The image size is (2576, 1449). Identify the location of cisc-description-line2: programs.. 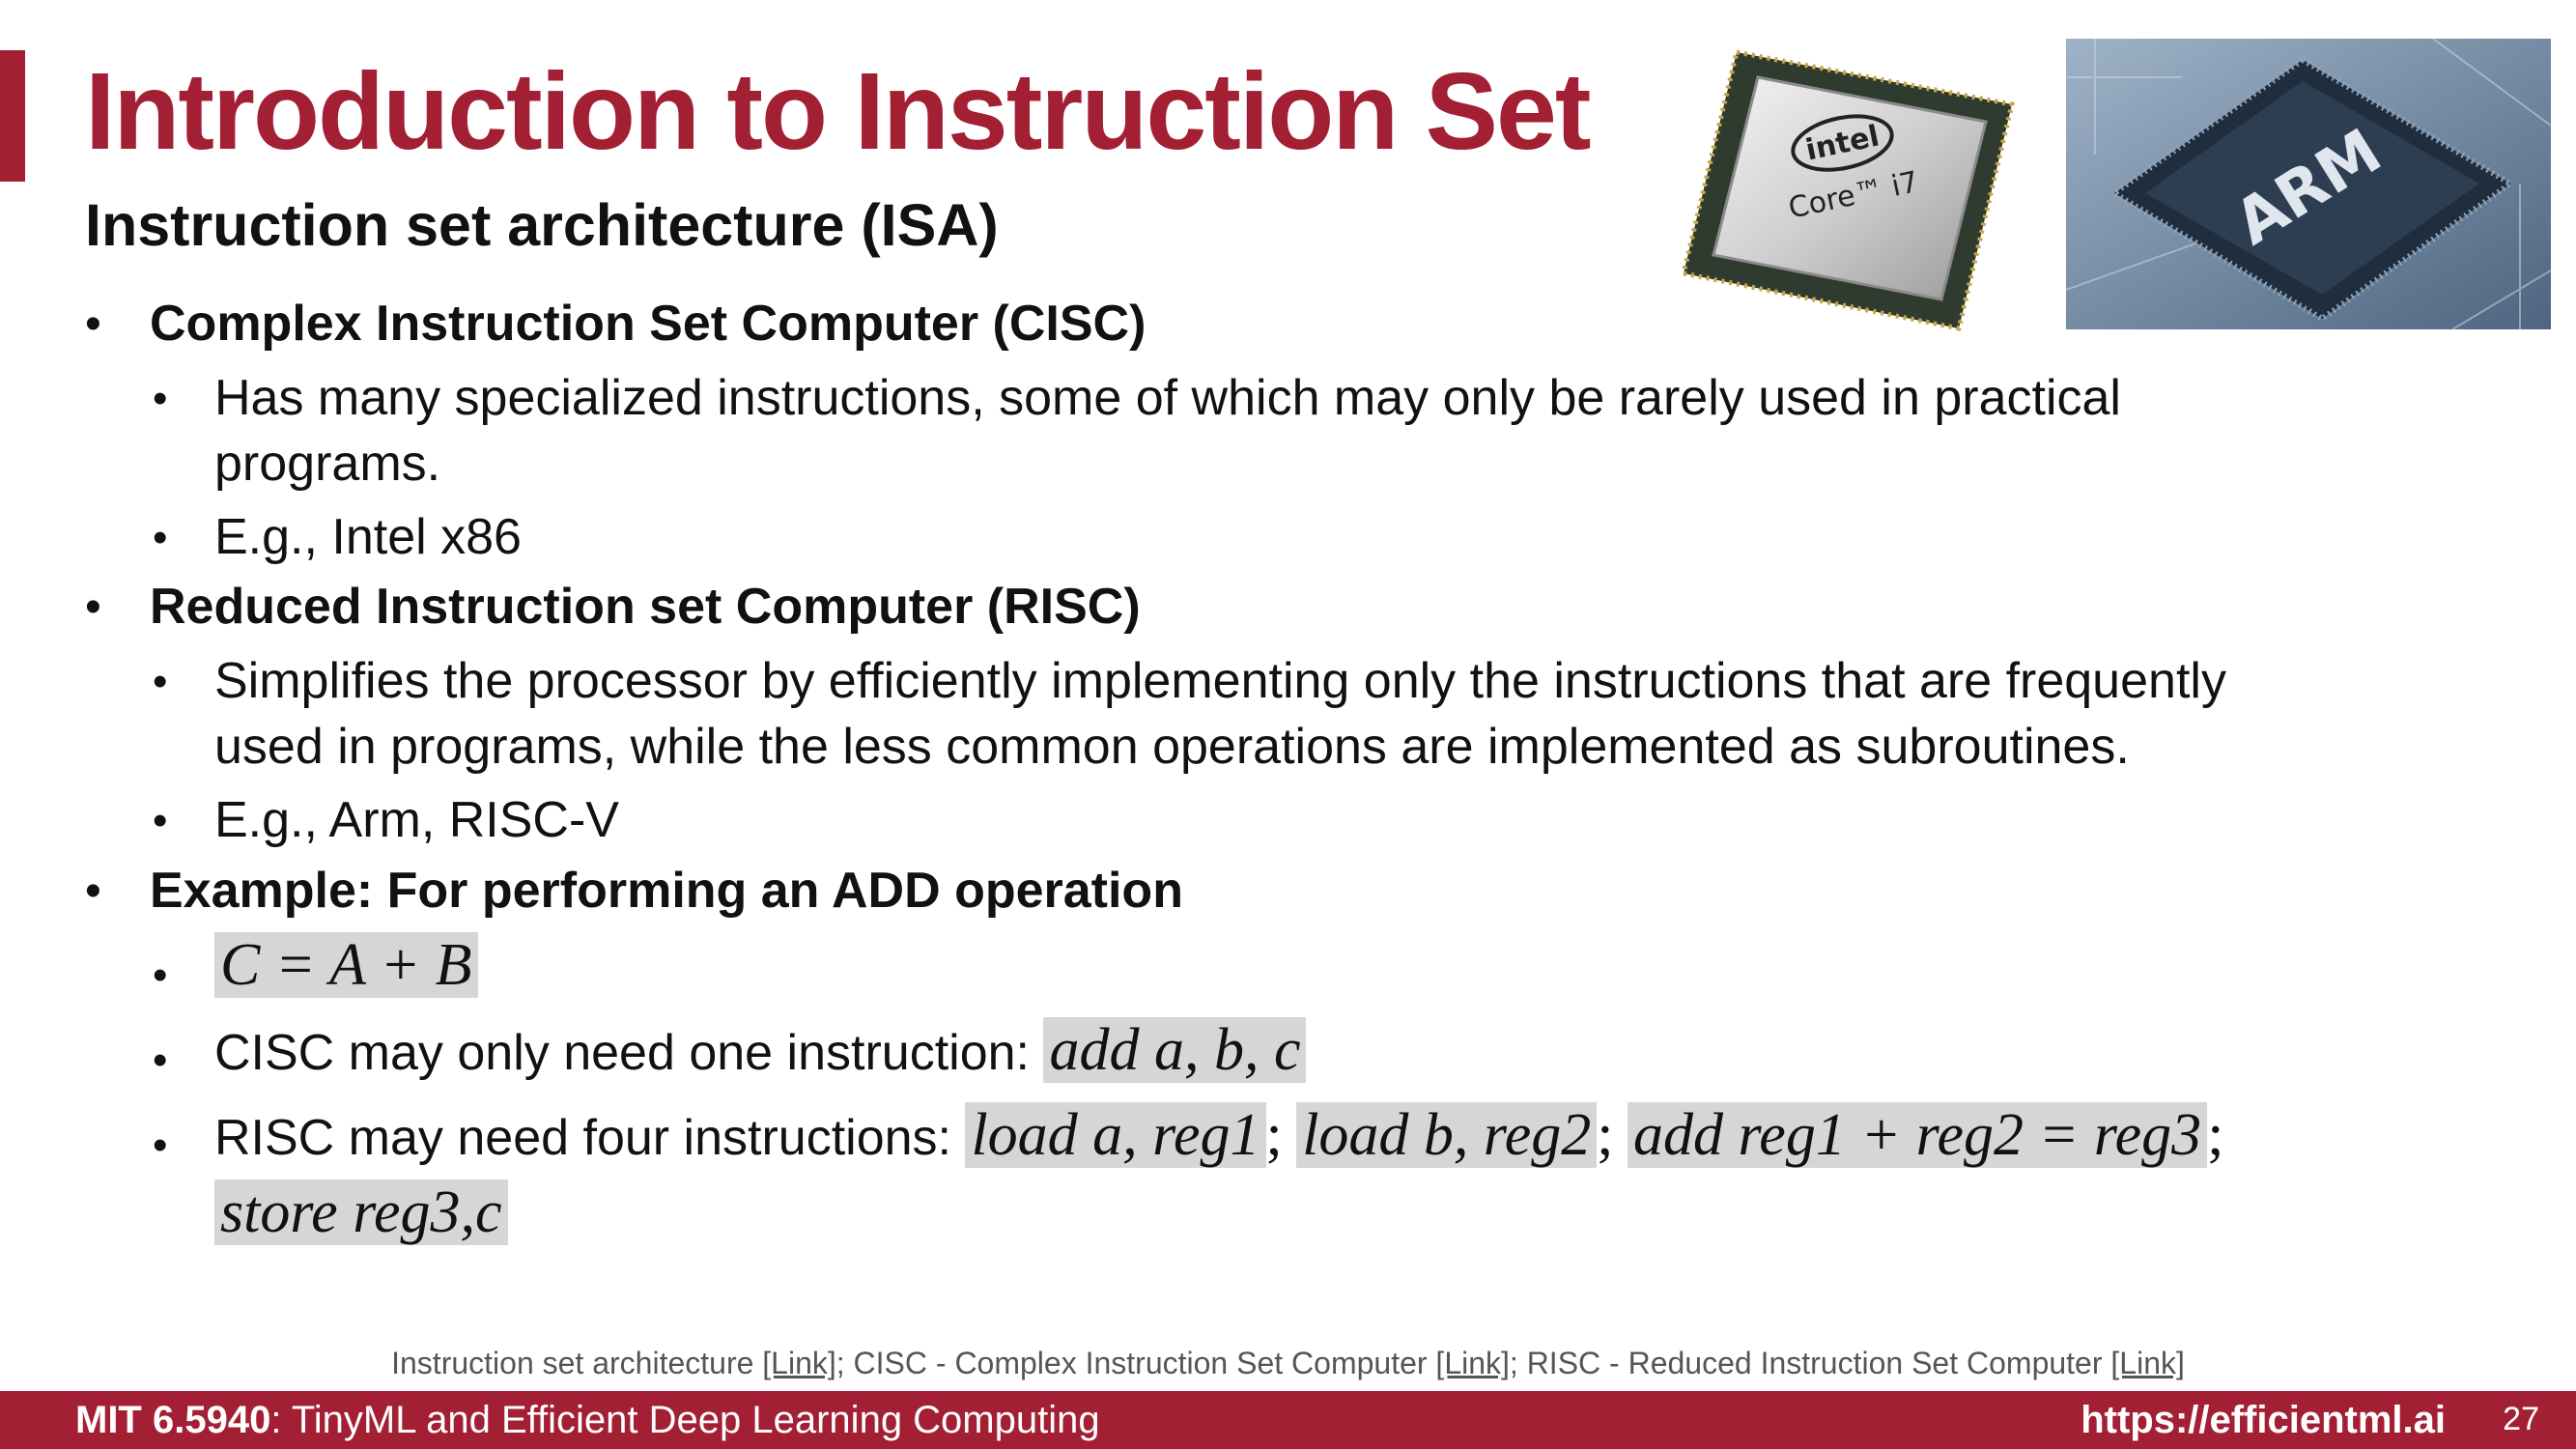
(327, 464).